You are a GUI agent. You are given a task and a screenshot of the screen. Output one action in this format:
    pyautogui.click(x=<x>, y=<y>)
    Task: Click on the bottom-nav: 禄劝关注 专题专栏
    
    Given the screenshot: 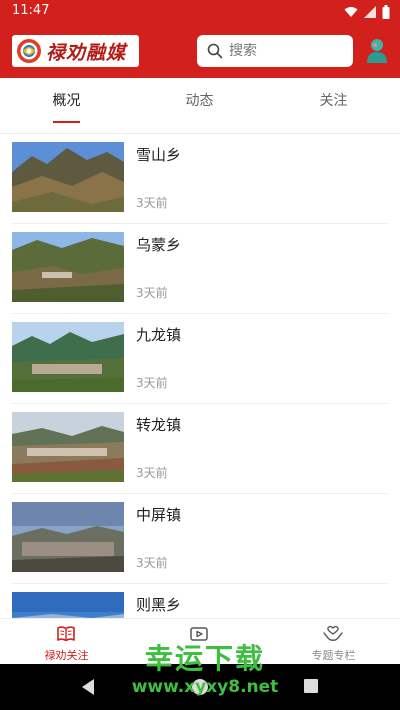 What is the action you would take?
    pyautogui.click(x=200, y=641)
    